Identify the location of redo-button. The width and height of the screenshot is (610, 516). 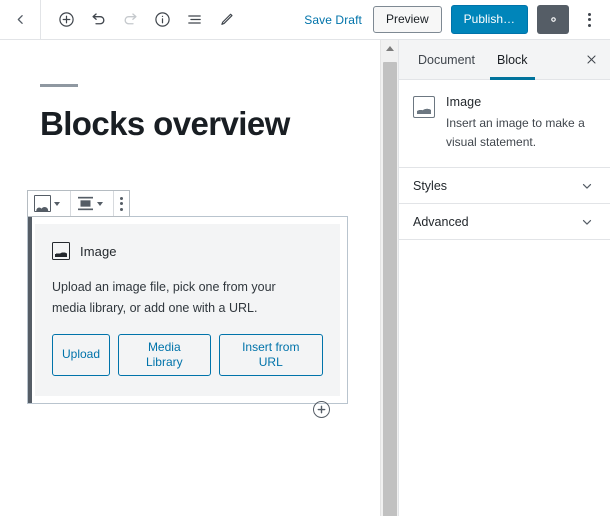
(130, 20).